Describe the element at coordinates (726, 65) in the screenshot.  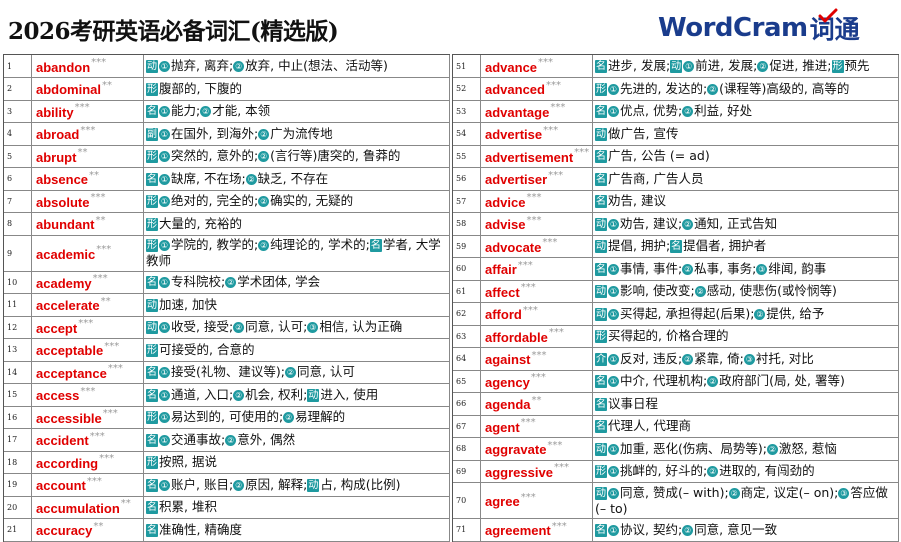
I see `sense-text: 前进, 发展;` at that location.